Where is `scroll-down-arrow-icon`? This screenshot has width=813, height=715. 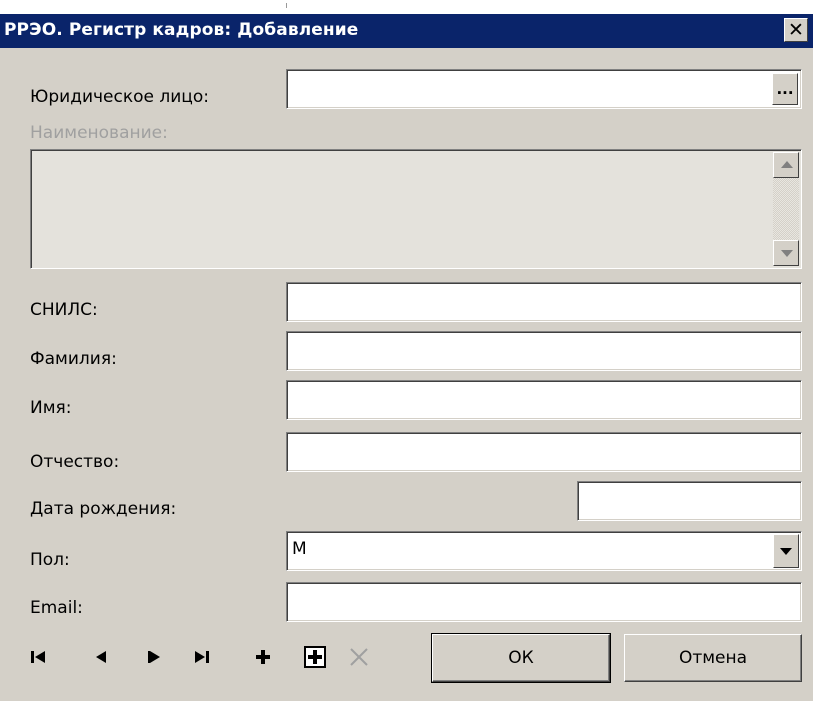
scroll-down-arrow-icon is located at coordinates (787, 253).